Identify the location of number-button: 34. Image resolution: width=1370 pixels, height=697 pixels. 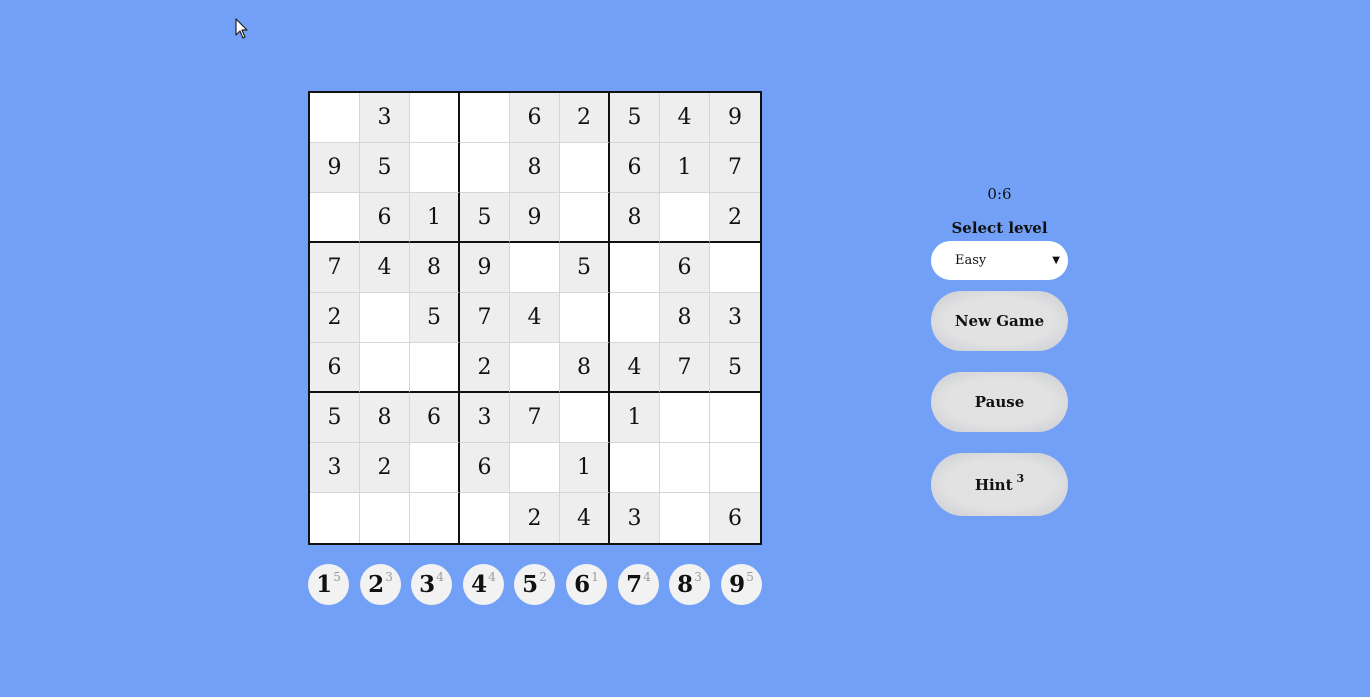
(431, 584).